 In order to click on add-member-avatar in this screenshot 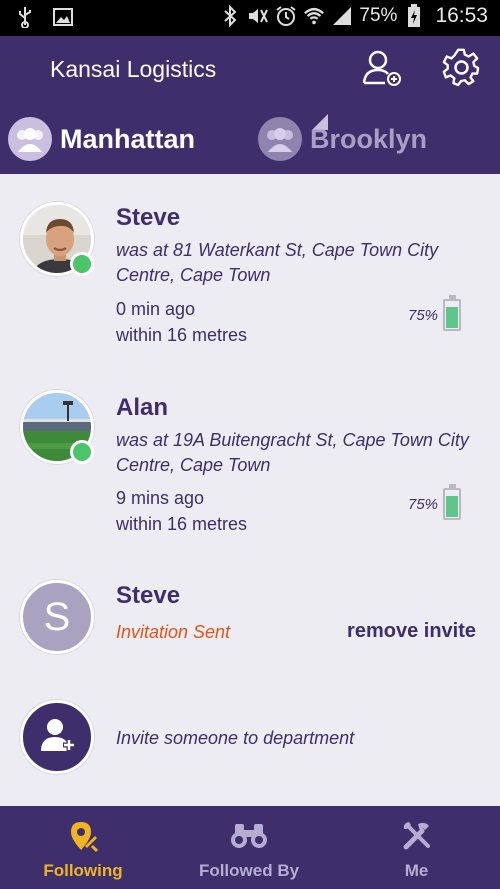, I will do `click(57, 737)`.